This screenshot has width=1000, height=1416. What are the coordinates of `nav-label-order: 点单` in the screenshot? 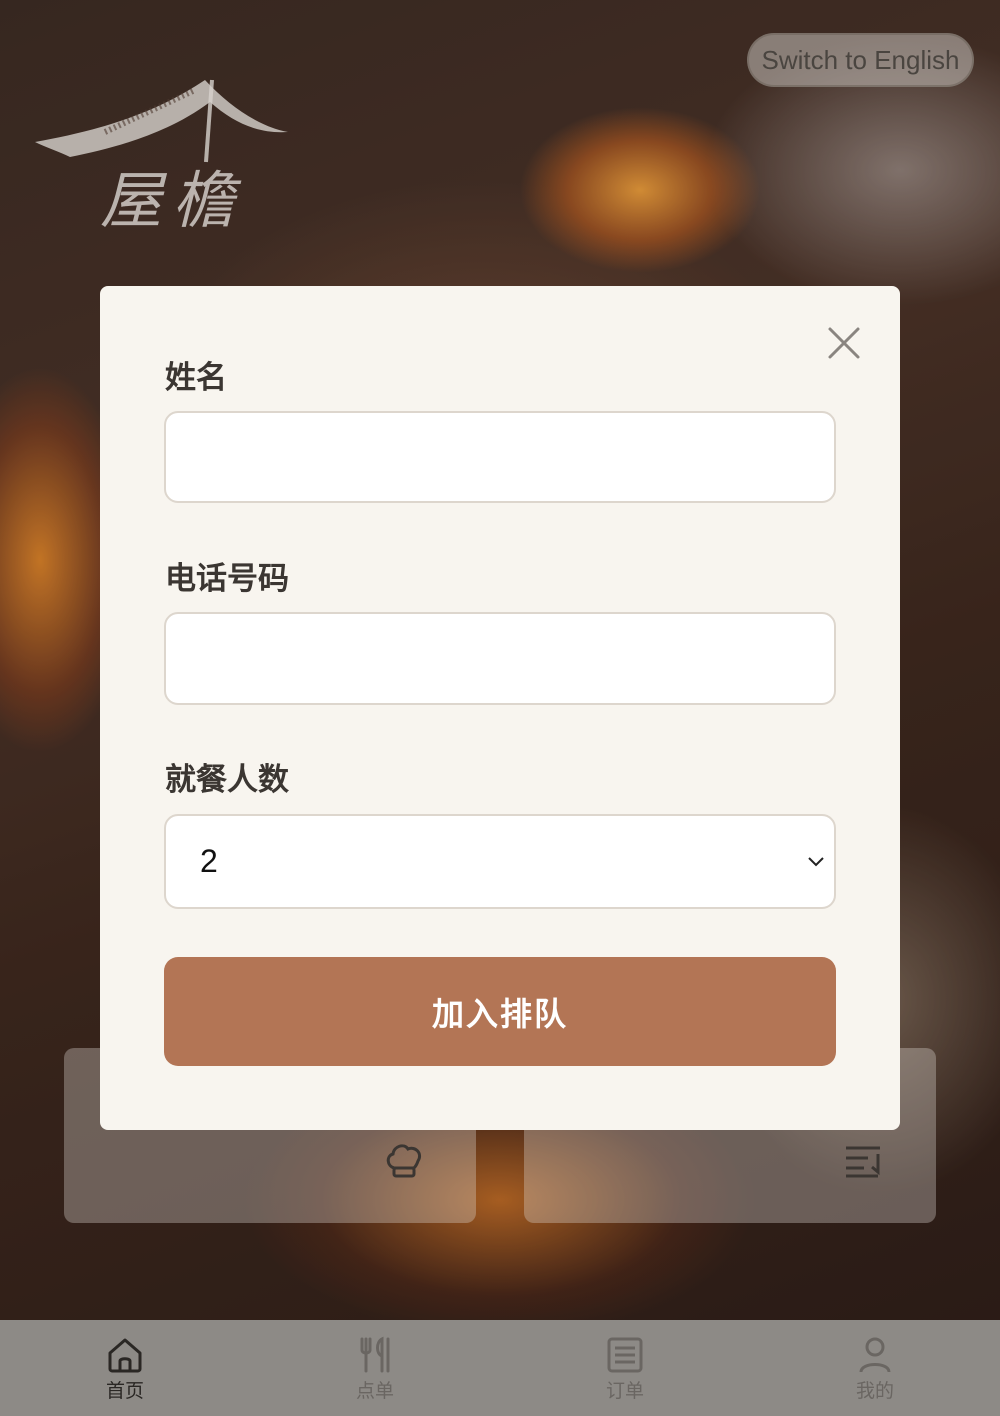 It's located at (374, 1391).